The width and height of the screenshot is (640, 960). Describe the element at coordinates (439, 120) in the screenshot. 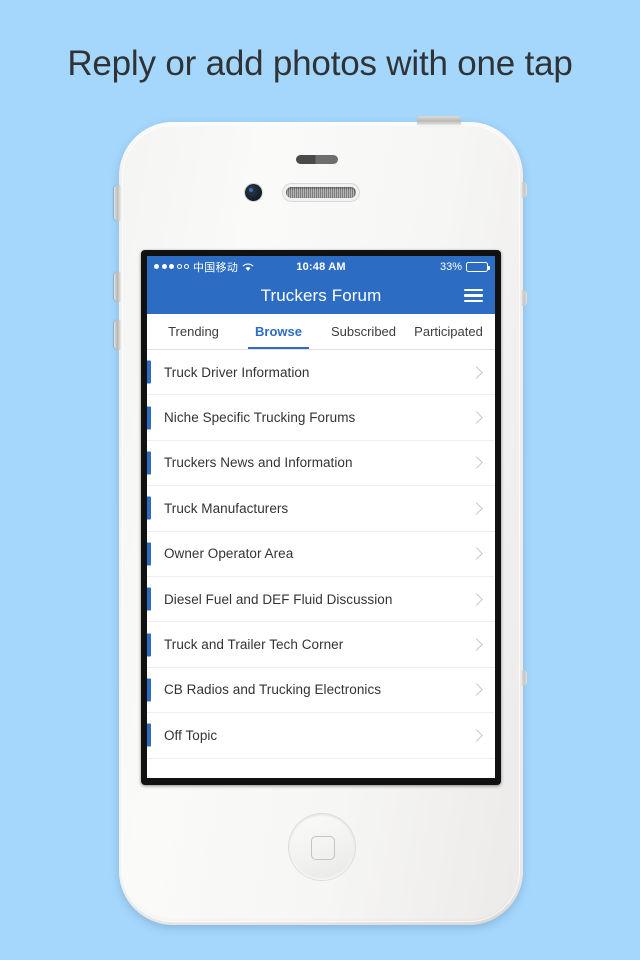

I see `power-button` at that location.